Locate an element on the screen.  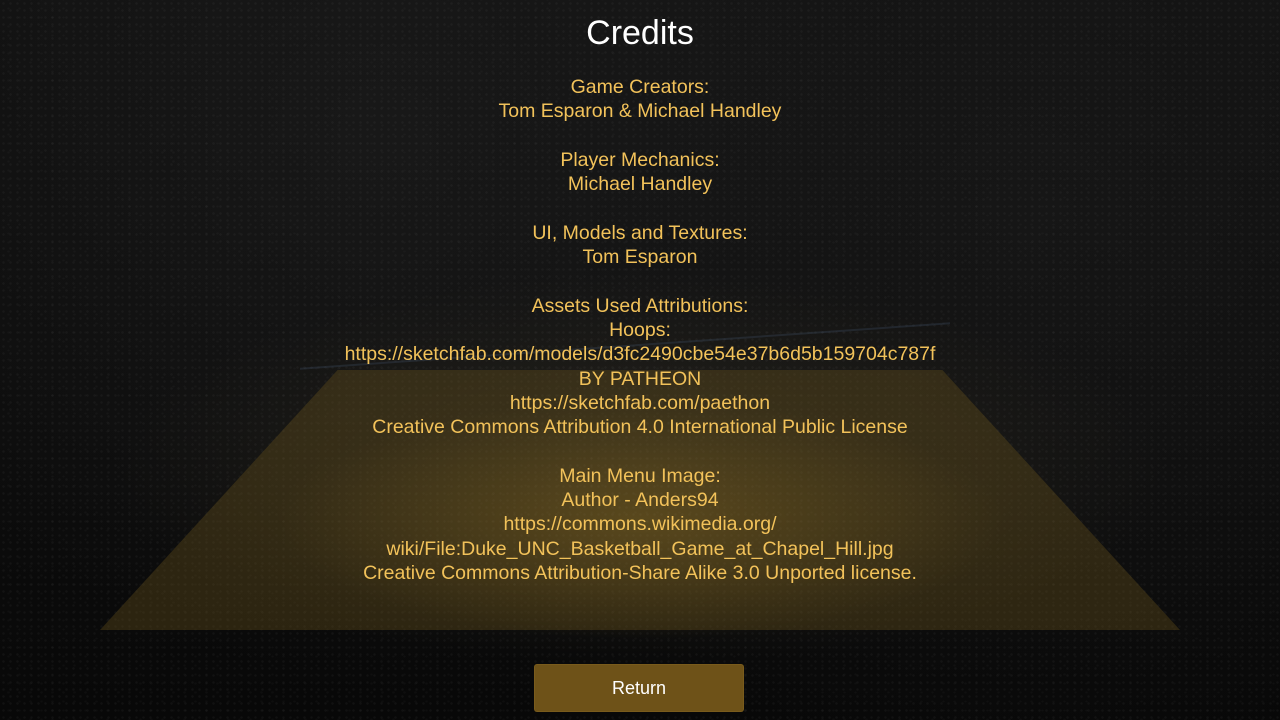
page-title: Credits is located at coordinates (640, 33).